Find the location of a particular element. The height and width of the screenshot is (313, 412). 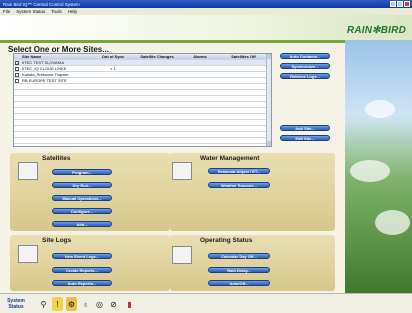

sprinkler-photo is located at coordinates (378, 166).